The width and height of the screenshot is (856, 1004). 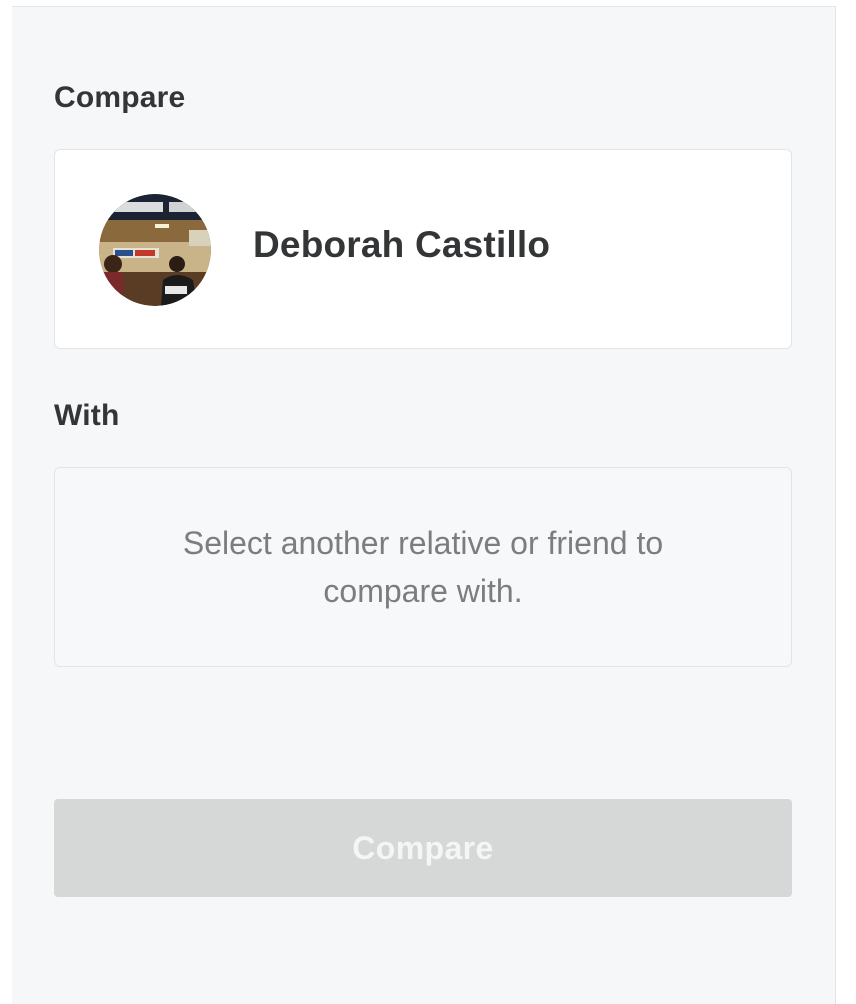 I want to click on person-photo-avatar-icon, so click(x=155, y=250).